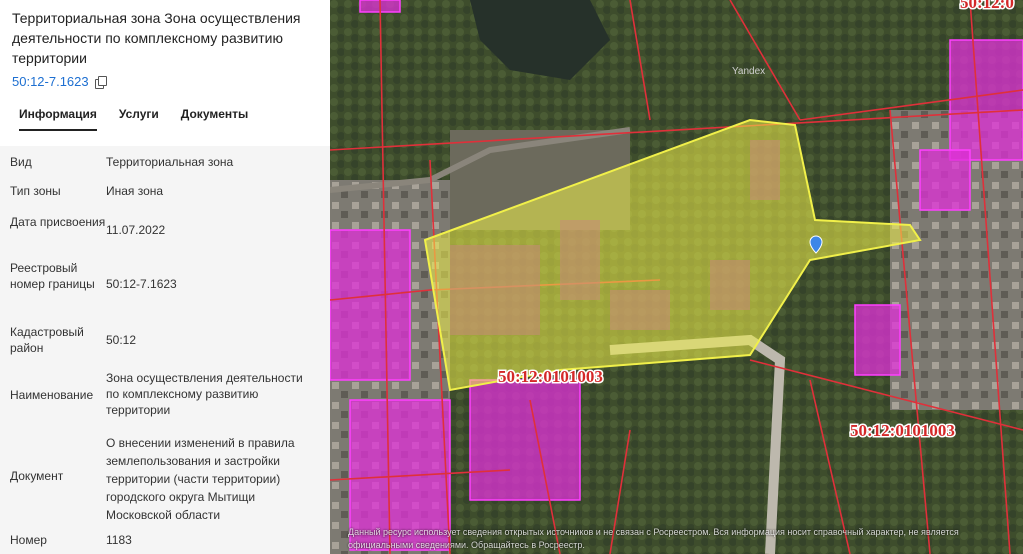 This screenshot has width=1023, height=554. What do you see at coordinates (28, 540) in the screenshot?
I see `row-key: Номер` at bounding box center [28, 540].